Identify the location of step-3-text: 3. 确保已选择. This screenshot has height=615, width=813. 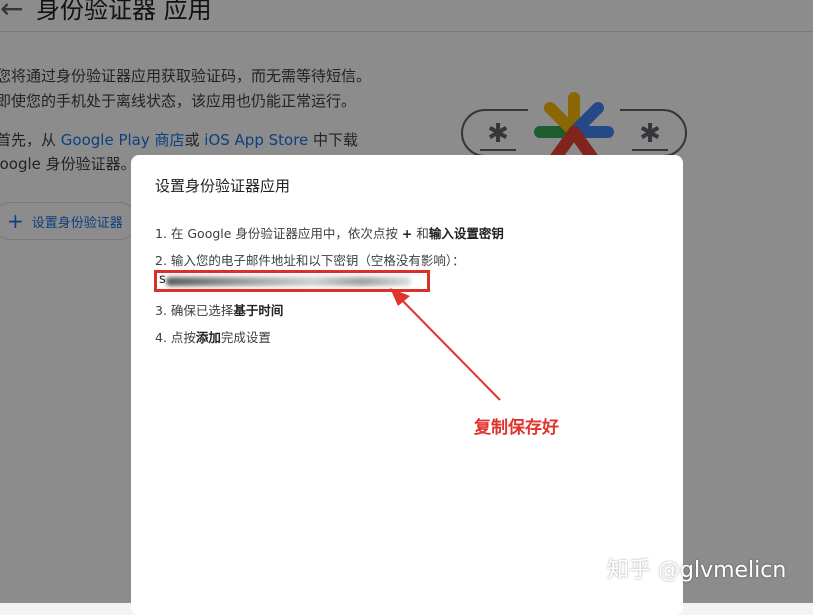
(194, 310).